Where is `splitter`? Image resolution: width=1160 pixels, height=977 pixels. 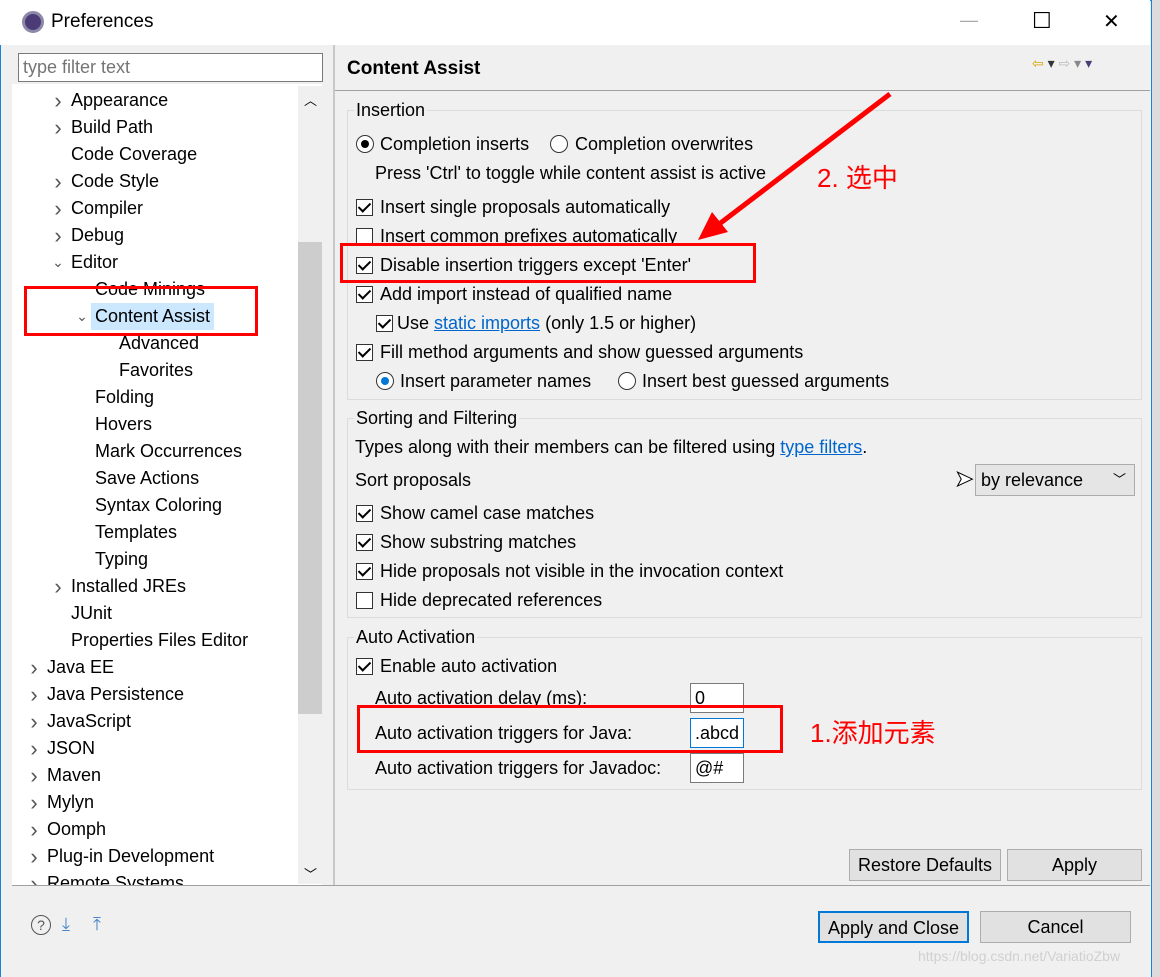
splitter is located at coordinates (334, 465).